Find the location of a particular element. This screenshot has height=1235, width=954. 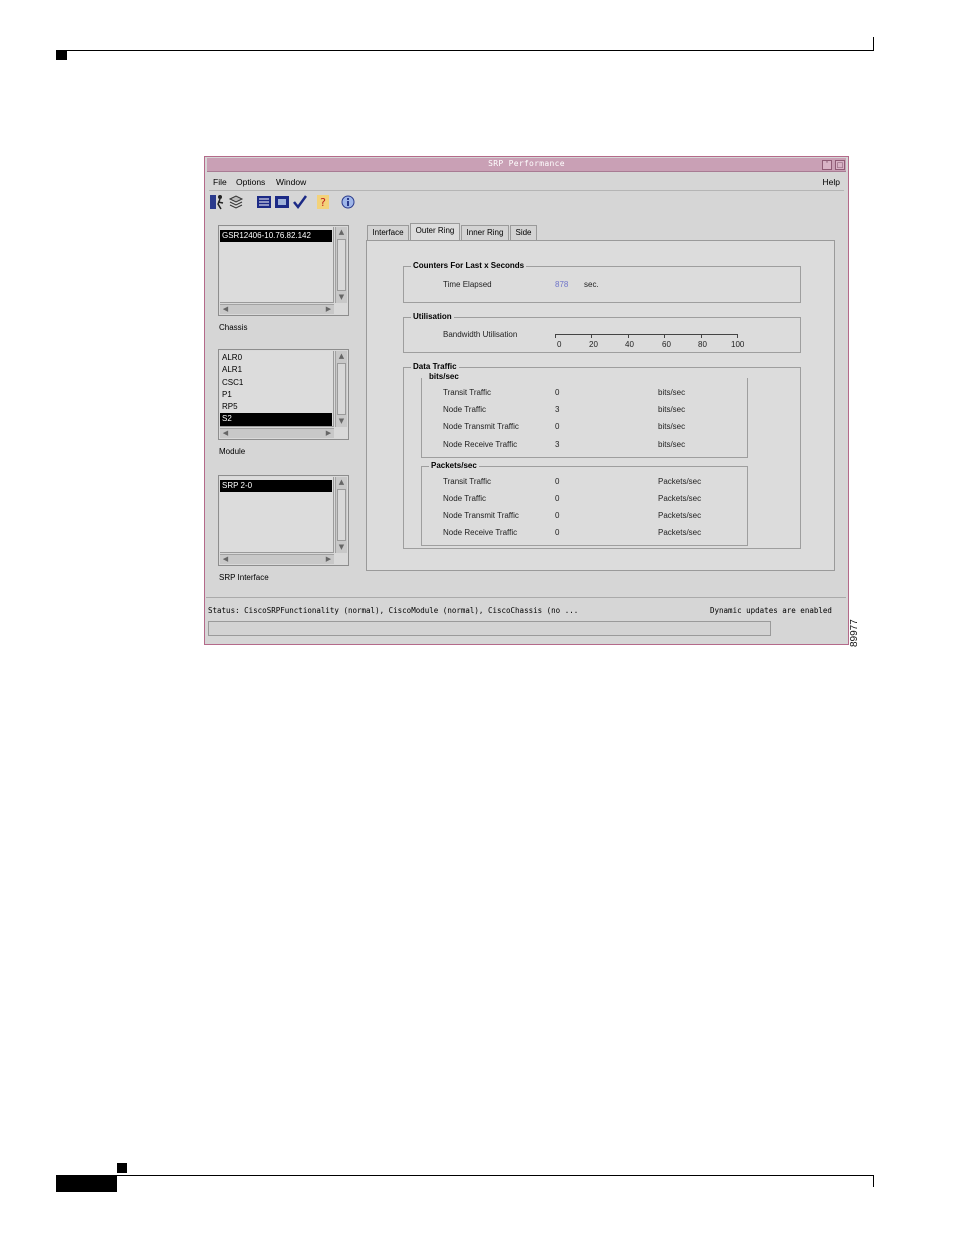

bits-row-value: 0 is located at coordinates (557, 392).